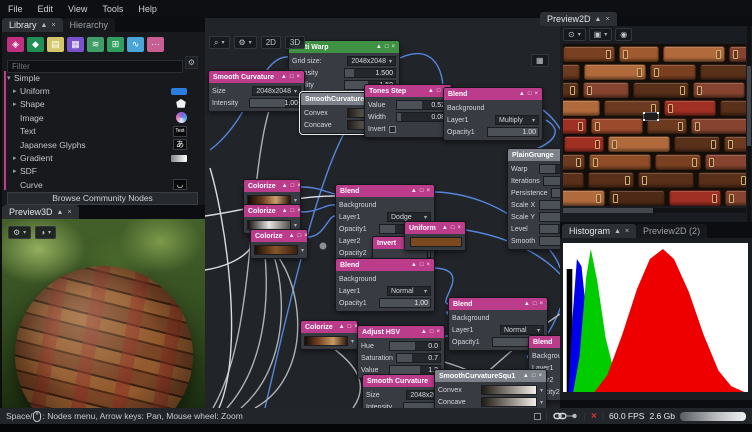  I want to click on node-header: Colorize ▲ □ ×, so click(272, 211).